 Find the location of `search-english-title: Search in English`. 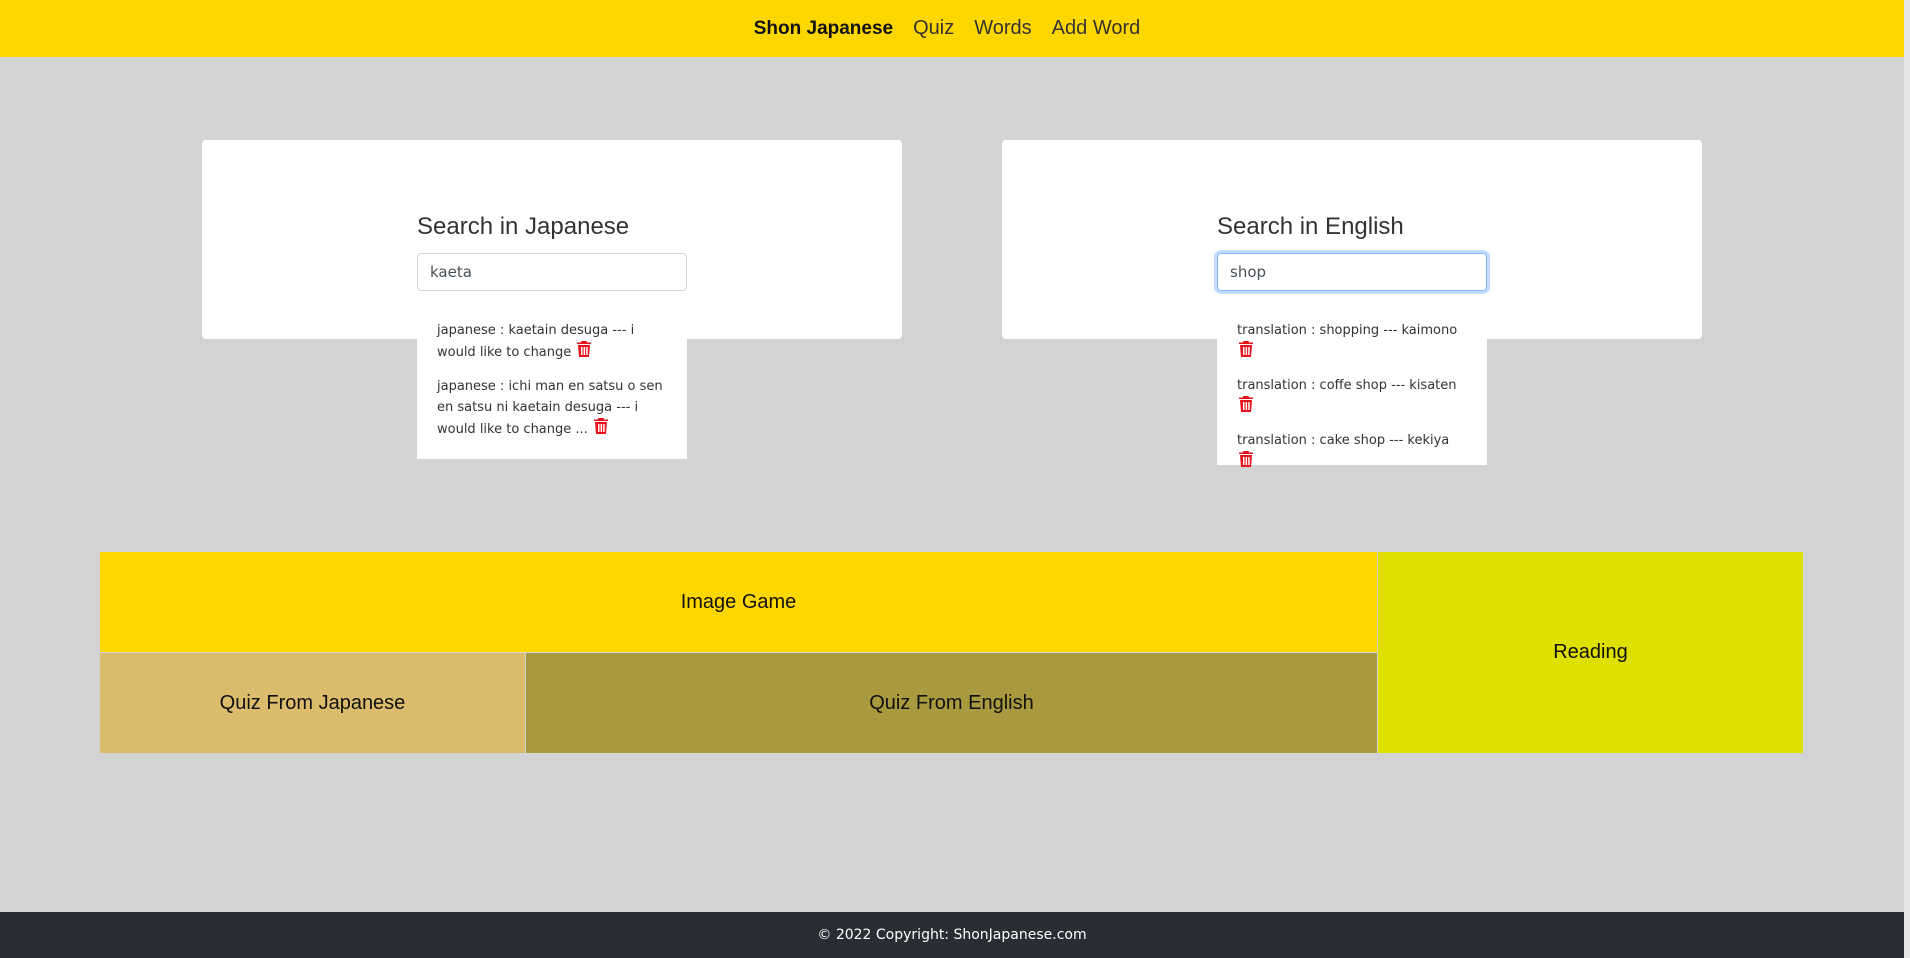

search-english-title: Search in English is located at coordinates (1310, 226).